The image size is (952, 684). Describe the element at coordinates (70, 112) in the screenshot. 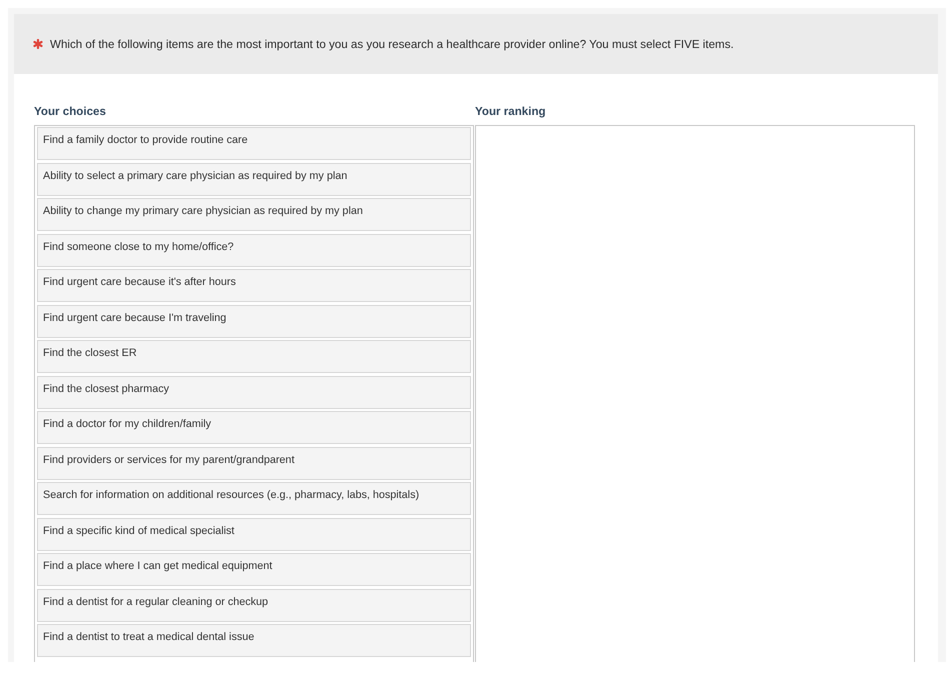

I see `choices-heading: Your choices` at that location.